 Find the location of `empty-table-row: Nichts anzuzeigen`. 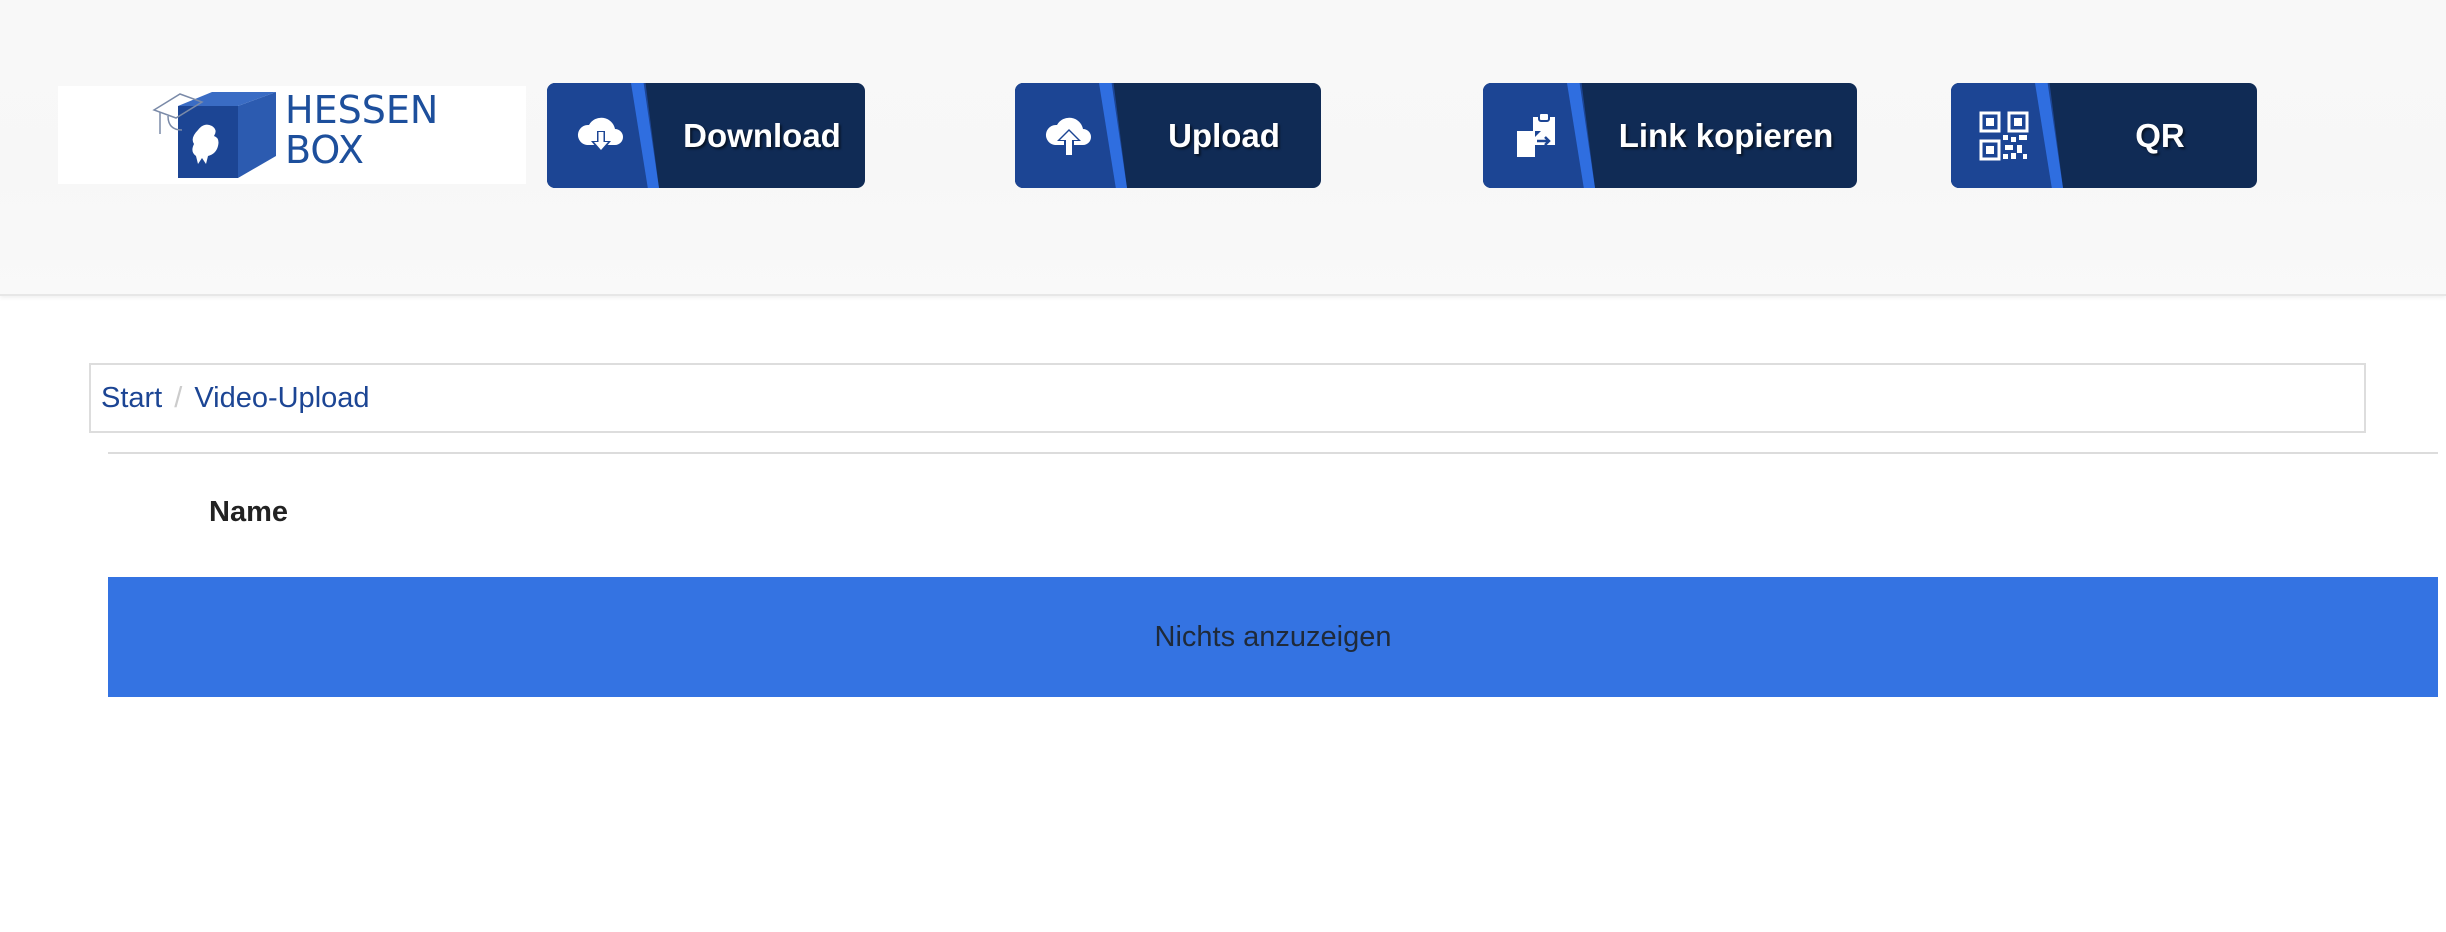

empty-table-row: Nichts anzuzeigen is located at coordinates (1273, 637).